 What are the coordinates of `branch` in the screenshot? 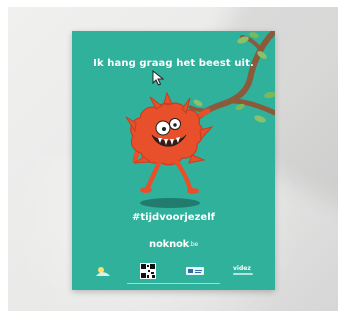 It's located at (231, 75).